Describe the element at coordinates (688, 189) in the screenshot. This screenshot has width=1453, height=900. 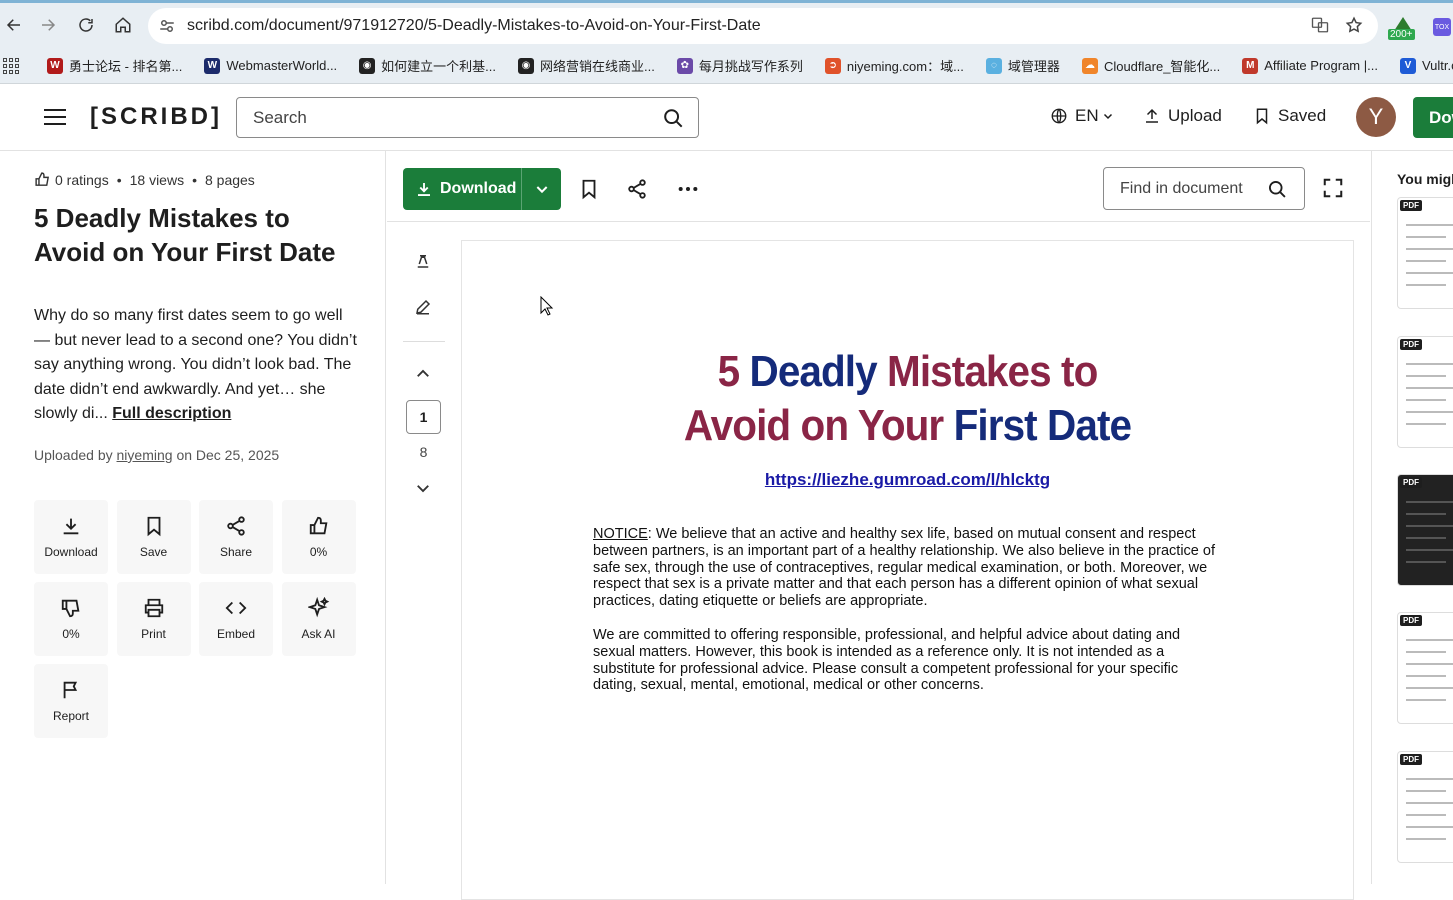
I see `more-options-icon` at that location.